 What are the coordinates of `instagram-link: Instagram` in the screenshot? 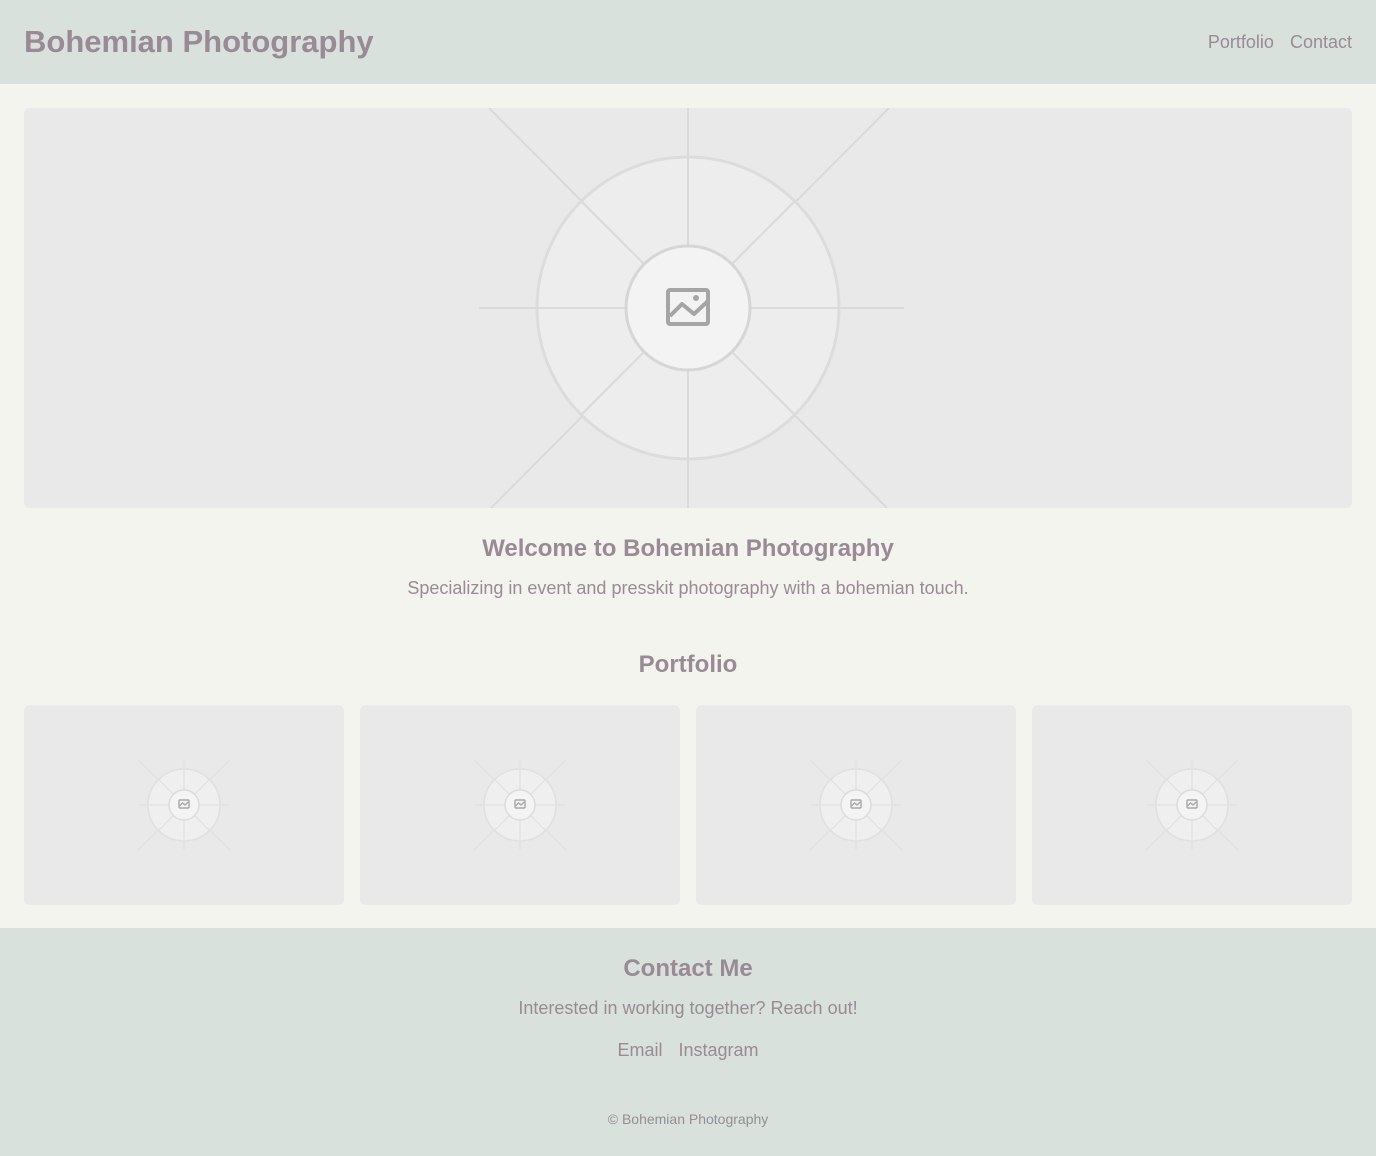 It's located at (718, 1050).